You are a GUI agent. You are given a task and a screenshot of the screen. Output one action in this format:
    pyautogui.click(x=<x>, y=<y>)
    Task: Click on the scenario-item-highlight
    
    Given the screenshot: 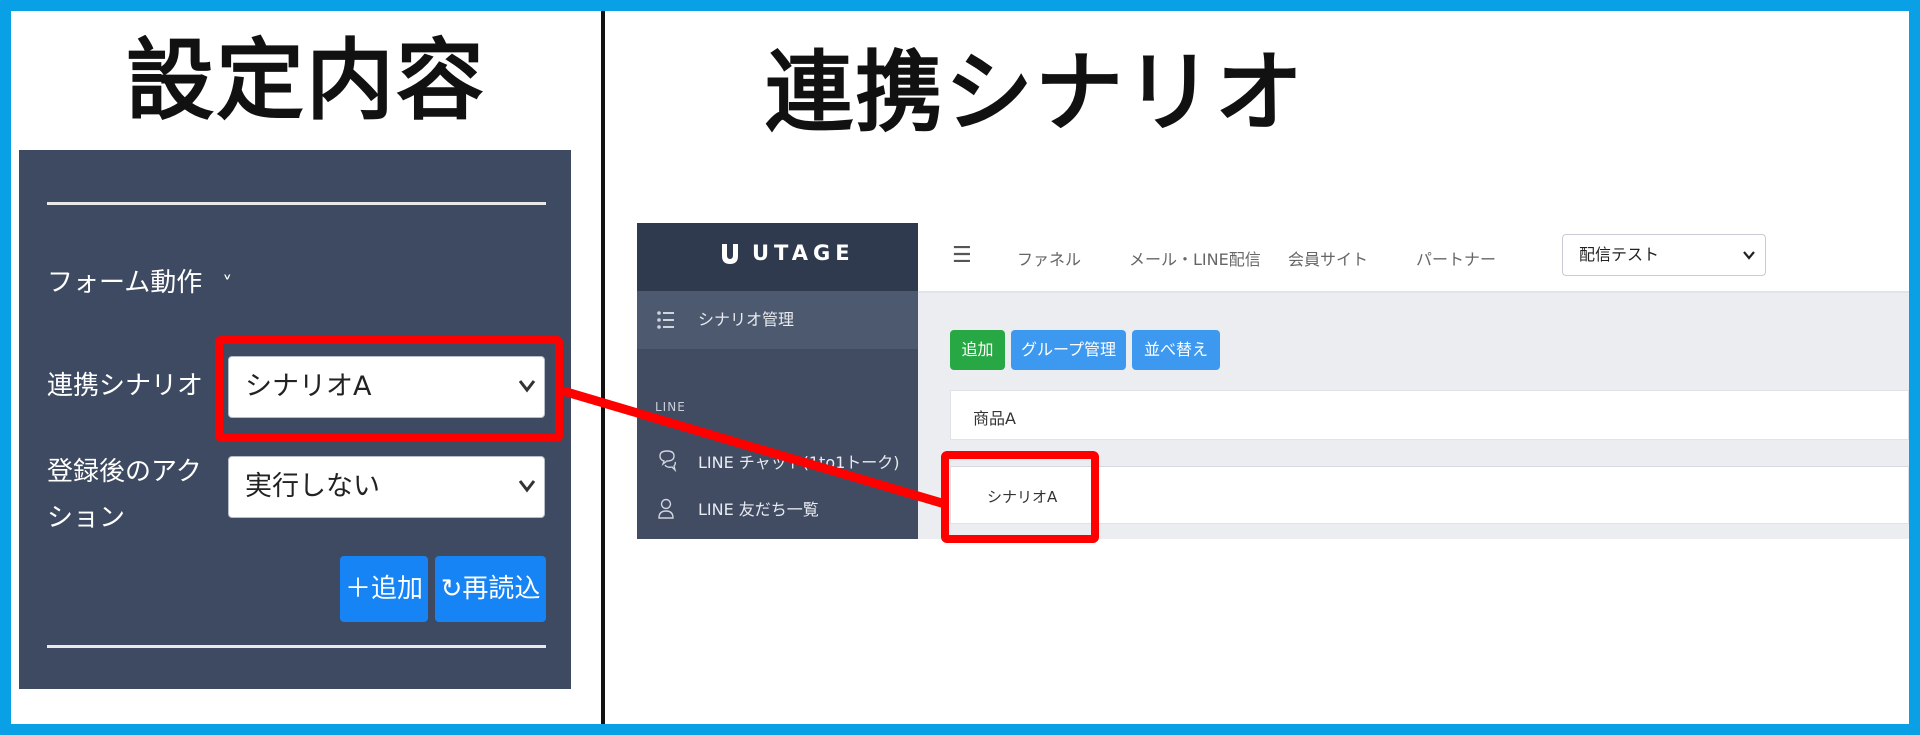 What is the action you would take?
    pyautogui.click(x=1020, y=497)
    